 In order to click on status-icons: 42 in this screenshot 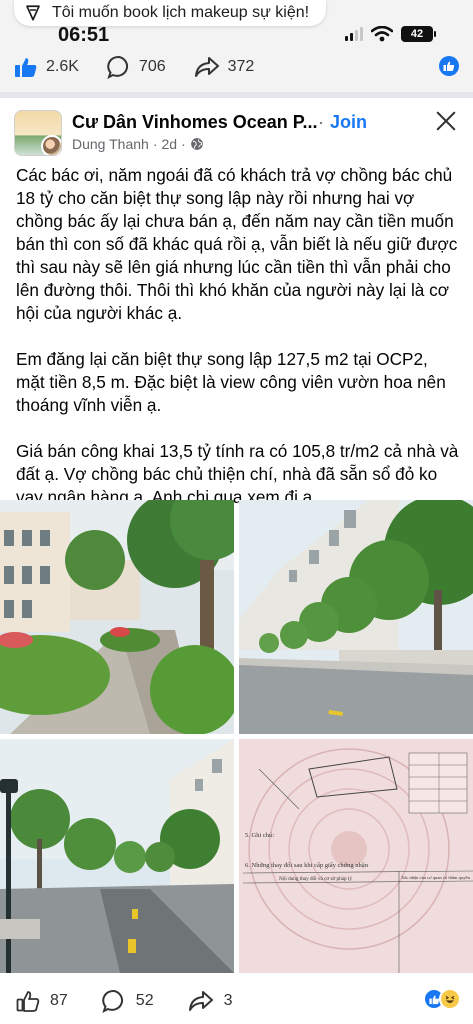, I will do `click(390, 34)`.